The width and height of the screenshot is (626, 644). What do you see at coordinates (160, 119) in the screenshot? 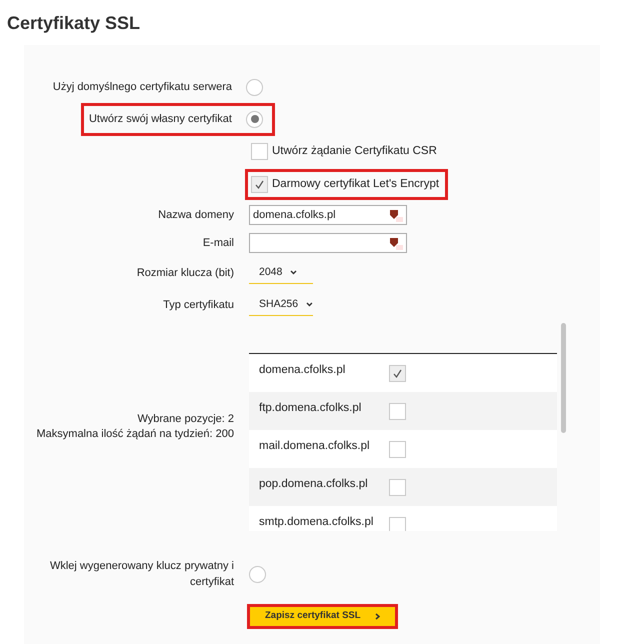
I see `option-label: Utwórz swój własny certyfikat` at bounding box center [160, 119].